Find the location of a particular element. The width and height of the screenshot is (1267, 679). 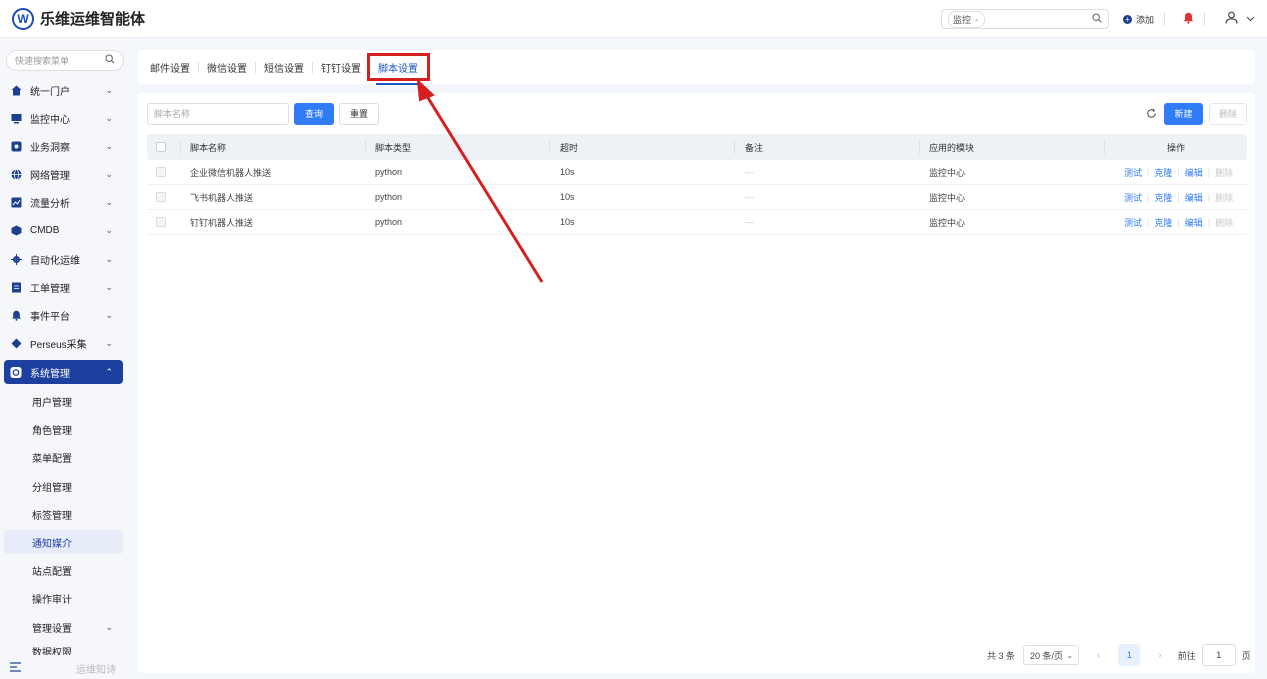

cell-script-name: 飞书机器人推送 is located at coordinates (222, 197).